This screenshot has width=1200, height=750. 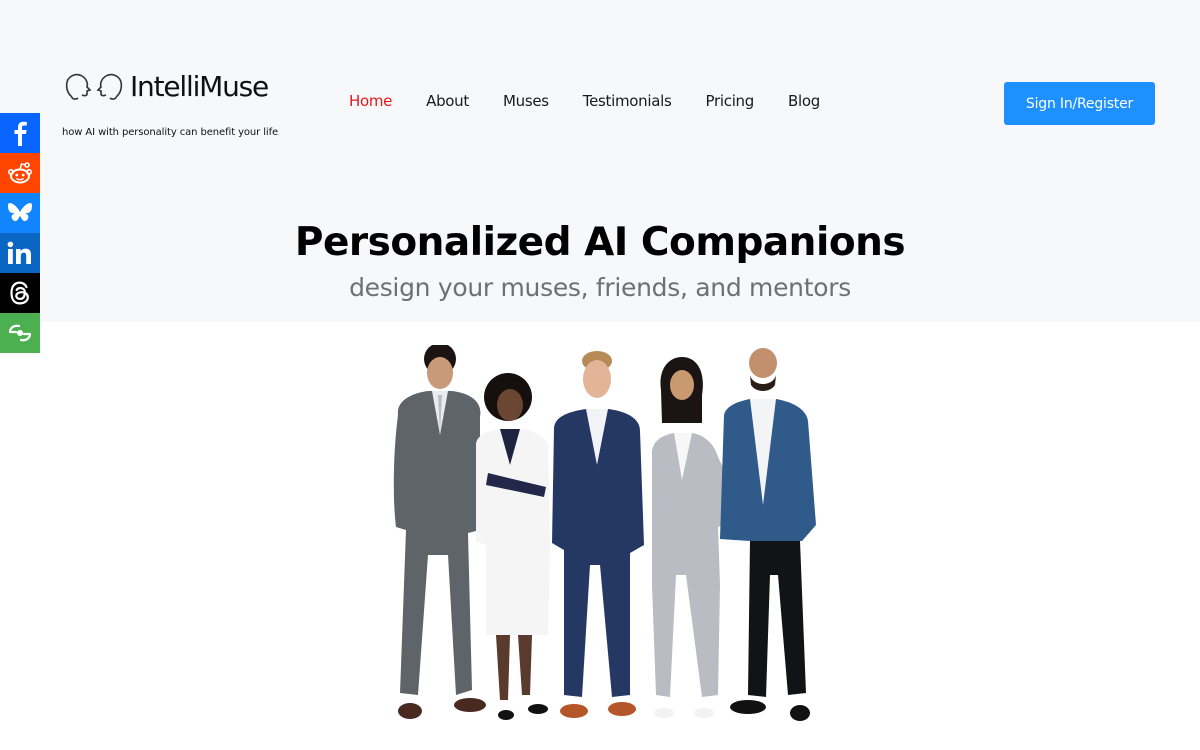 I want to click on share-more-button, so click(x=20, y=333).